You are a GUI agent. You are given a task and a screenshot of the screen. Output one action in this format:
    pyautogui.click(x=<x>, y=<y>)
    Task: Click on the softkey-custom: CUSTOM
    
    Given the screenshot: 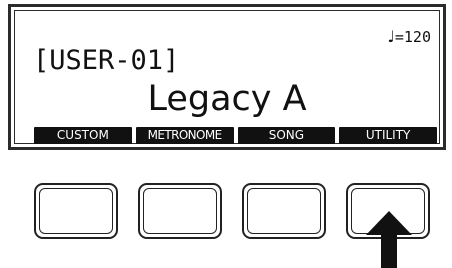 What is the action you would take?
    pyautogui.click(x=83, y=135)
    